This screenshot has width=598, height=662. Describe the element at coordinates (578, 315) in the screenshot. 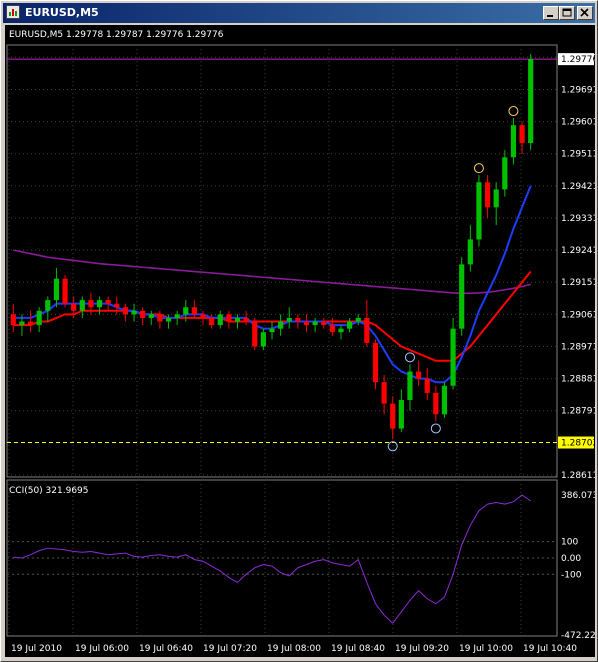

I see `price-label: 1.29061` at that location.